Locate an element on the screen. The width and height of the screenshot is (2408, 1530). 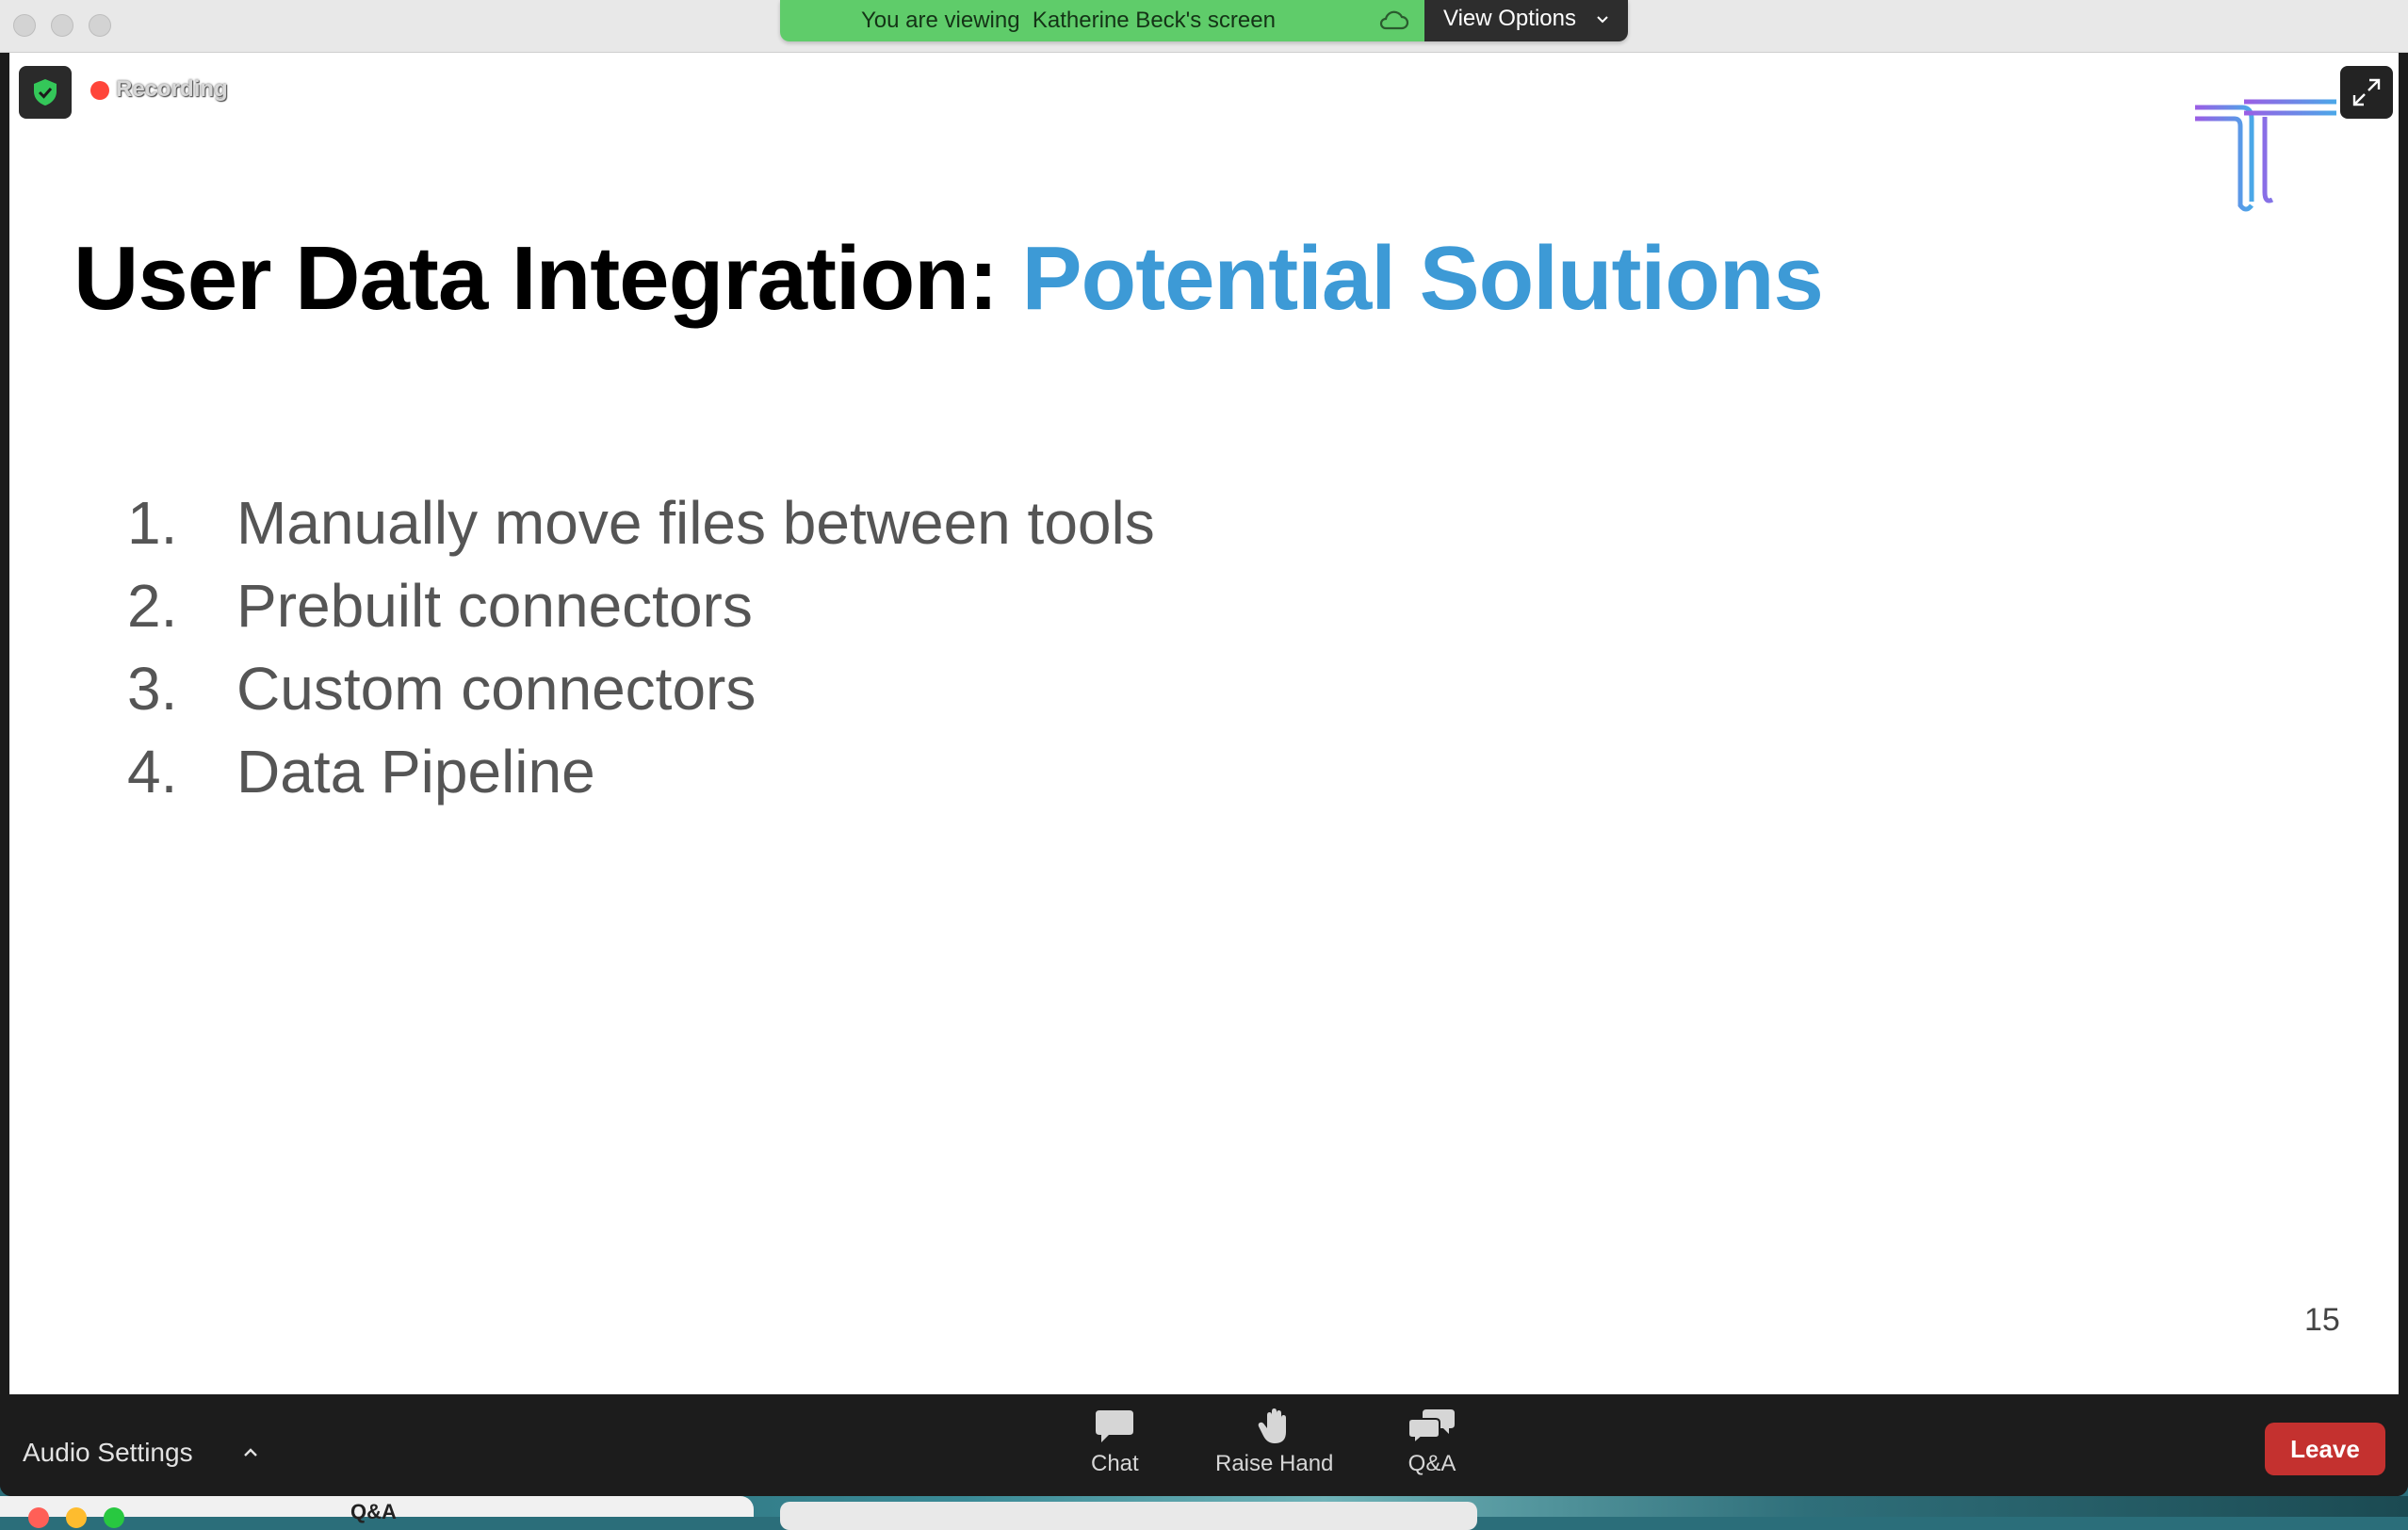
background-qa-window: Q&A is located at coordinates (377, 1512).